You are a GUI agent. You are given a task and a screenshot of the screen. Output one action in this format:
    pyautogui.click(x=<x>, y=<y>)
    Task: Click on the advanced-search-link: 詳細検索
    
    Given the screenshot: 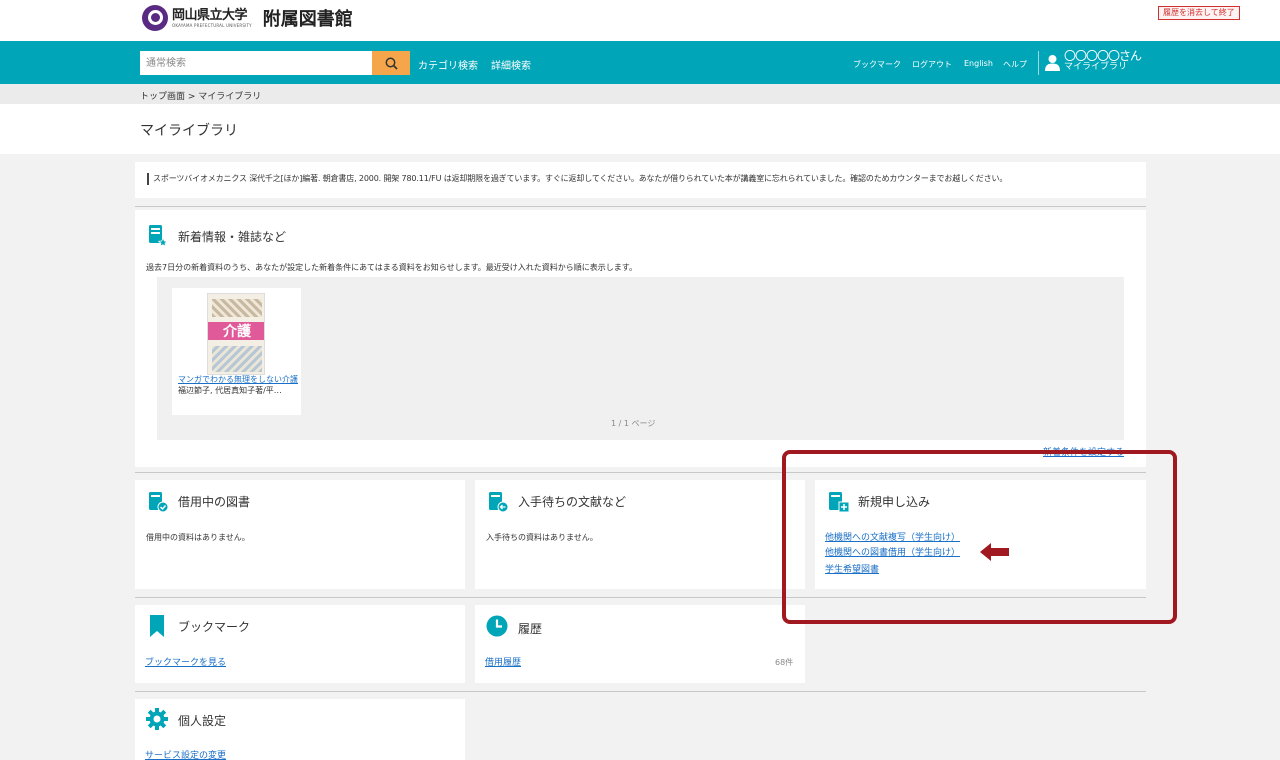 What is the action you would take?
    pyautogui.click(x=511, y=64)
    